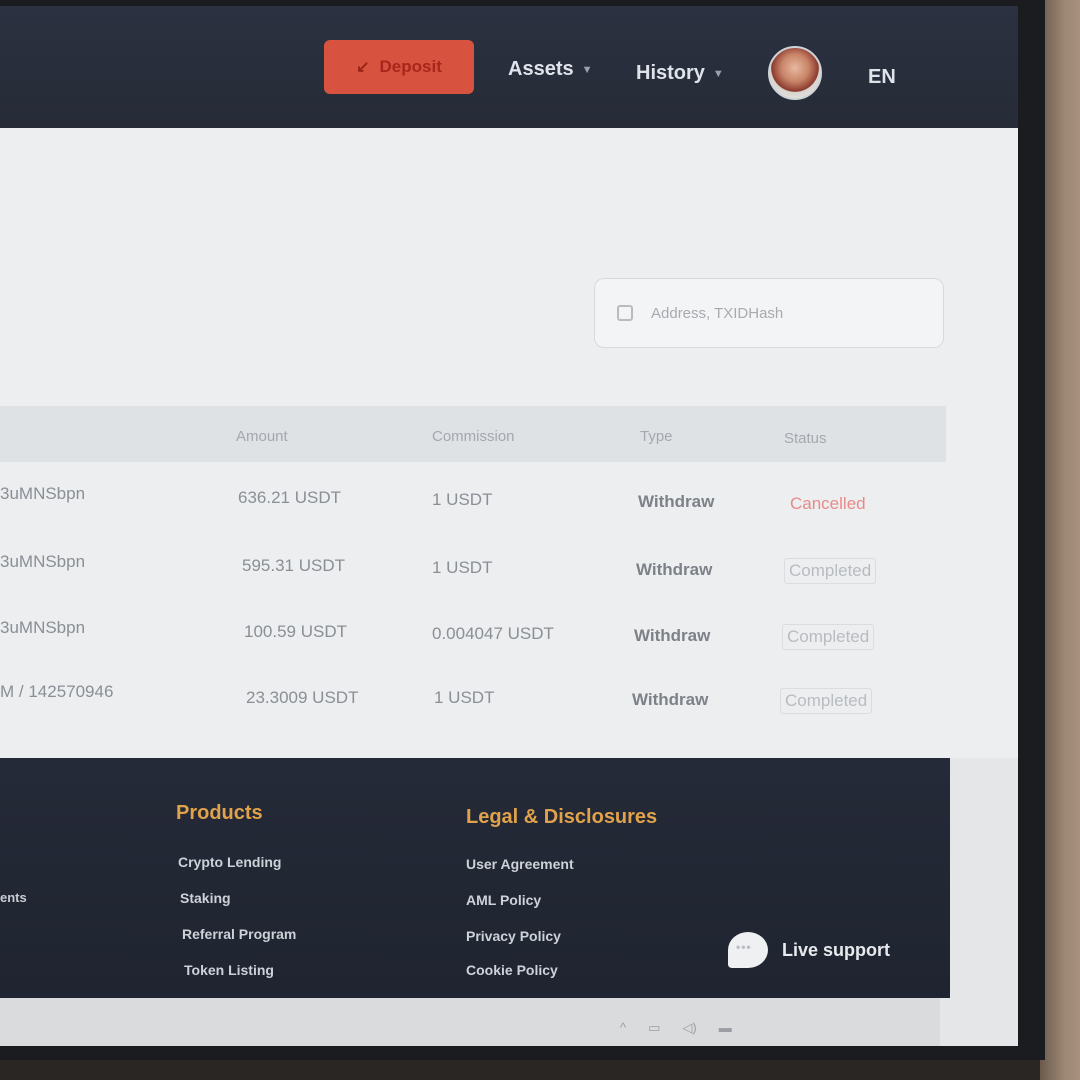 This screenshot has width=1080, height=1080. What do you see at coordinates (828, 503) in the screenshot?
I see `status-badge: Cancelled` at bounding box center [828, 503].